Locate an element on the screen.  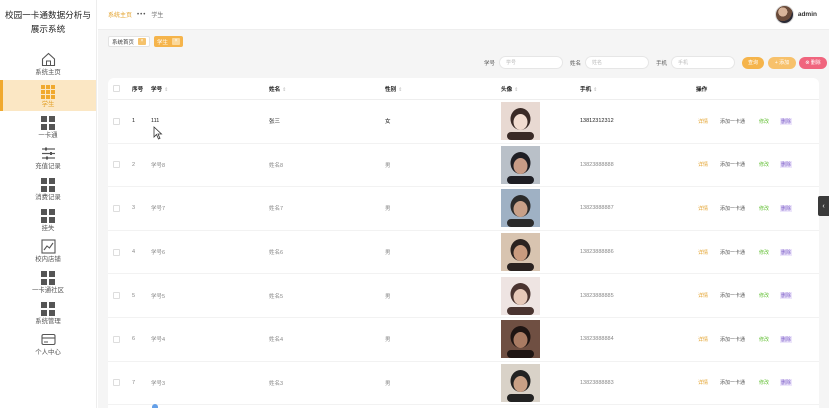
column-header-gender: 性别 ⇕ is located at coordinates (393, 89).